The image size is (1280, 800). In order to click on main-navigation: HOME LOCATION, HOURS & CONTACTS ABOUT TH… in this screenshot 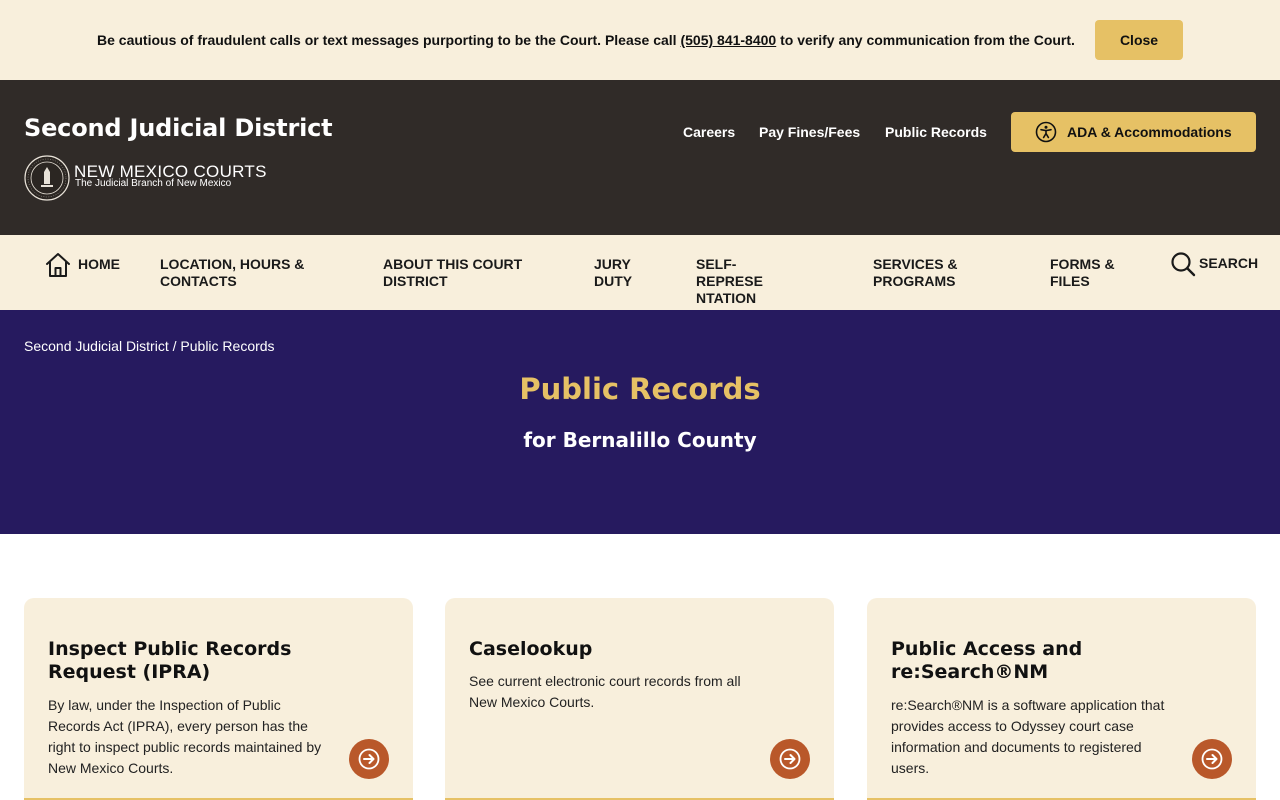, I will do `click(640, 272)`.